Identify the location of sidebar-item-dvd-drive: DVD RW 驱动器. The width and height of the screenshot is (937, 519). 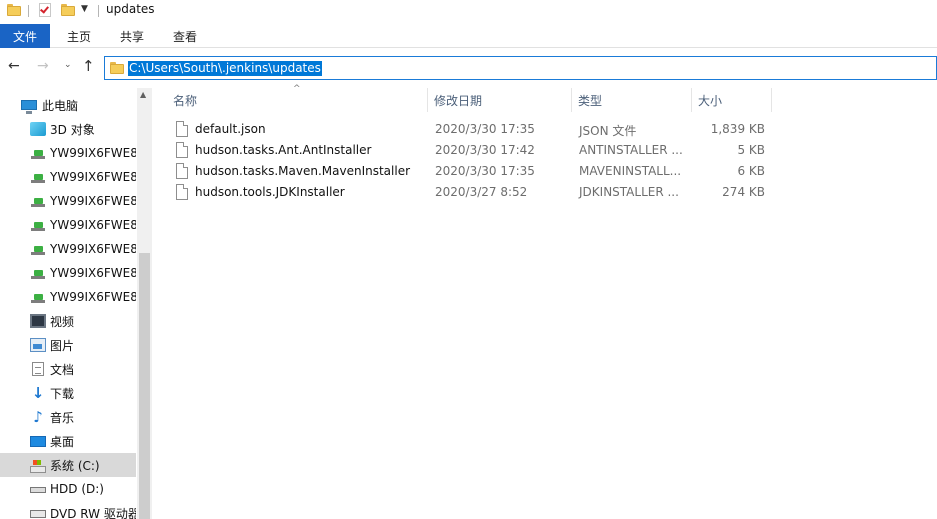
(68, 510).